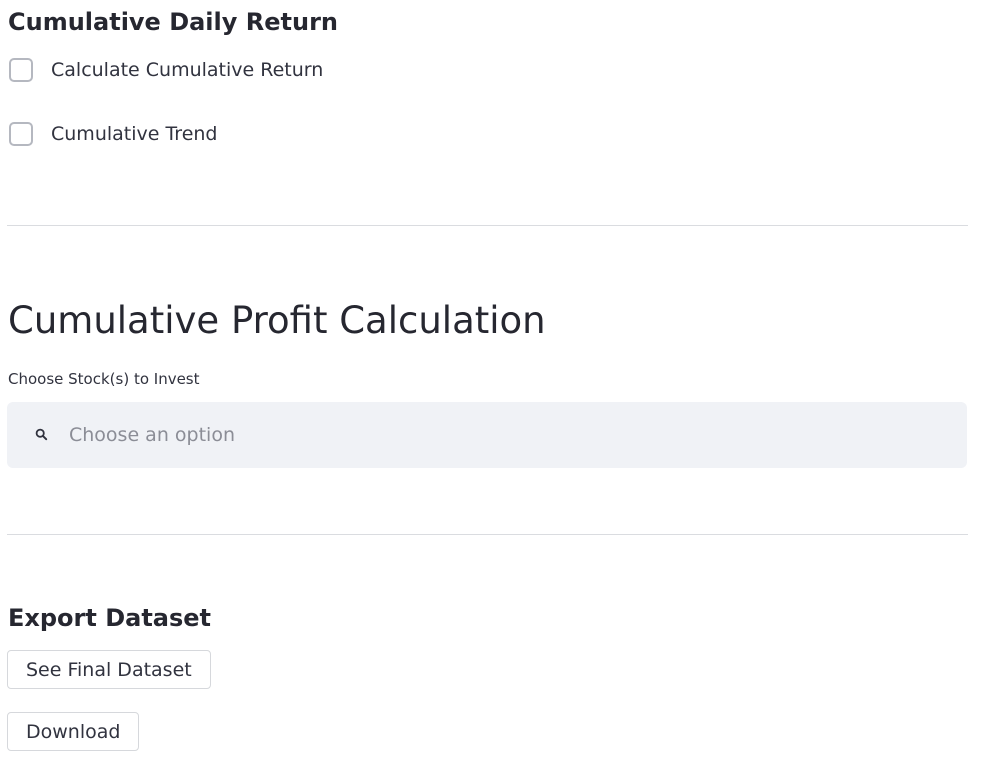  What do you see at coordinates (152, 435) in the screenshot?
I see `stock-select-placeholder: Choose an option` at bounding box center [152, 435].